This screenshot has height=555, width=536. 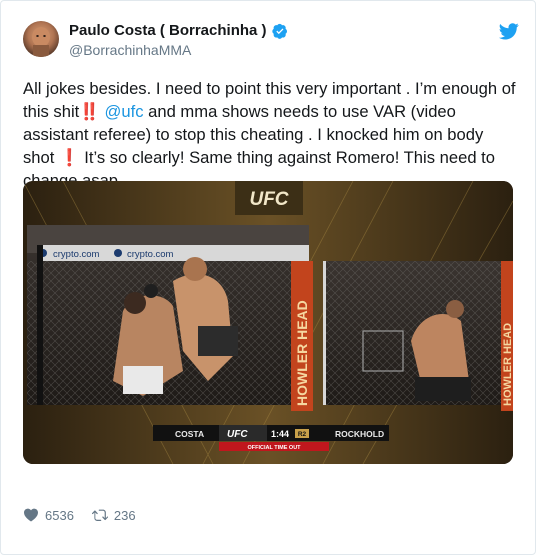 What do you see at coordinates (359, 434) in the screenshot?
I see `scorebug-right-fighter: ROCKHOLD` at bounding box center [359, 434].